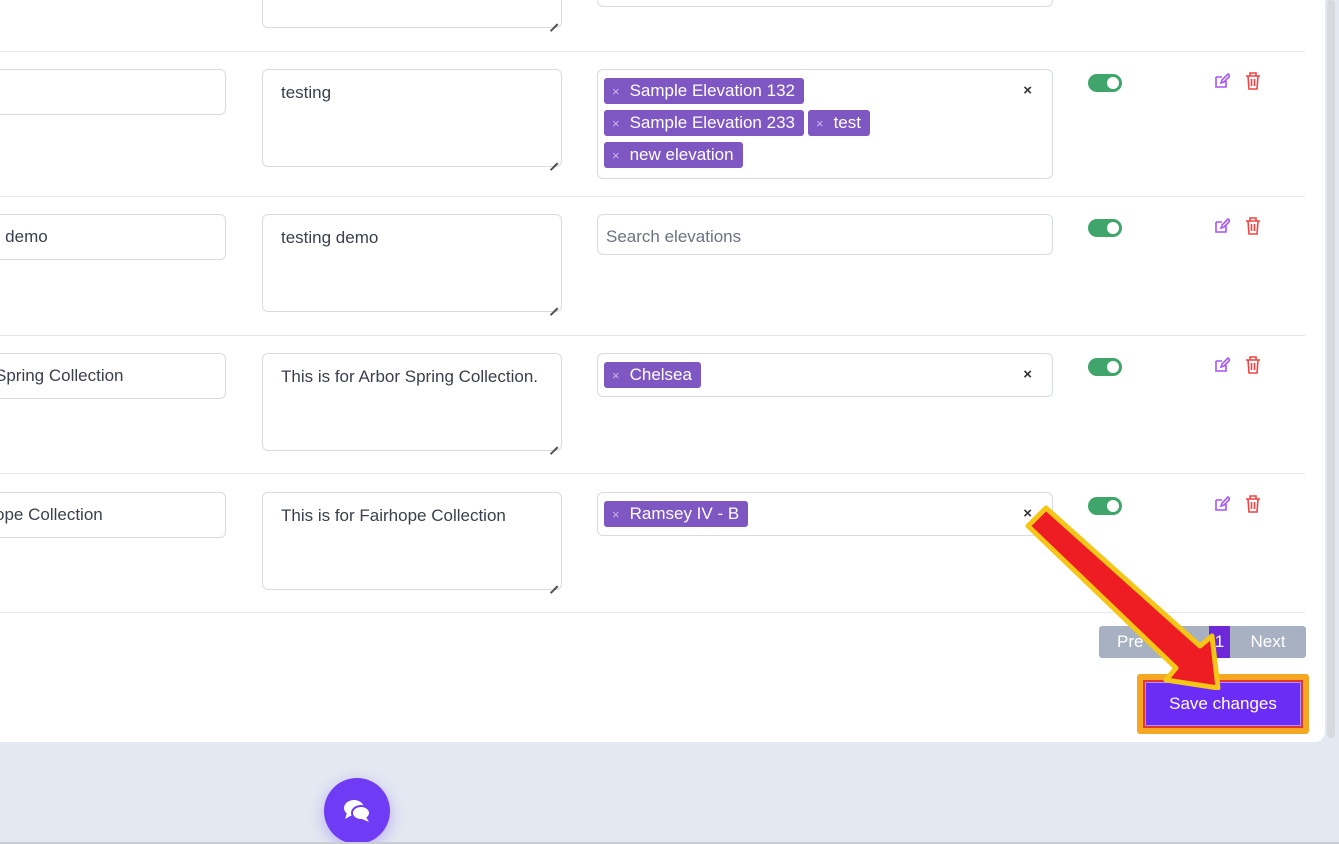 The height and width of the screenshot is (844, 1339). I want to click on description-textarea: This is for Arbor Spring Collection., so click(412, 402).